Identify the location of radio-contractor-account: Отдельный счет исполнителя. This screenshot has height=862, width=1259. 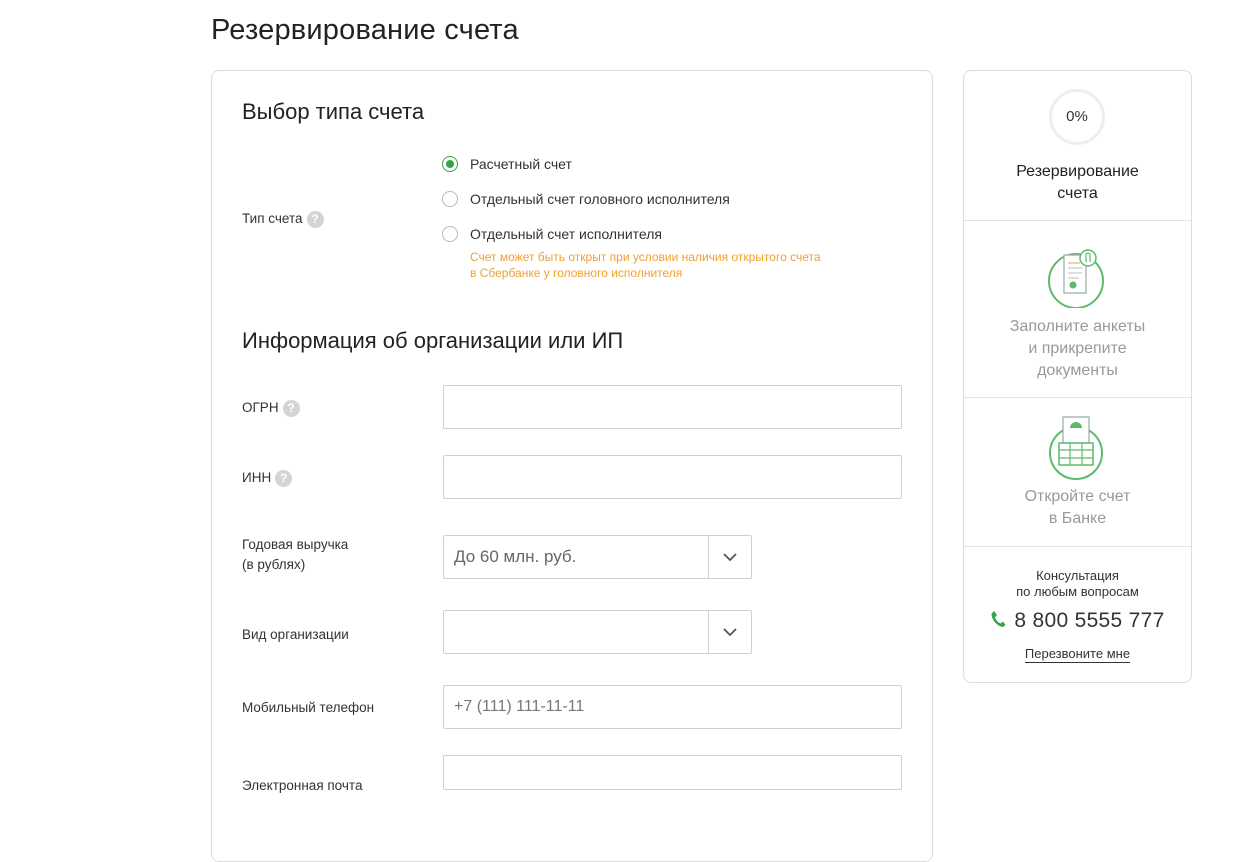
(552, 234).